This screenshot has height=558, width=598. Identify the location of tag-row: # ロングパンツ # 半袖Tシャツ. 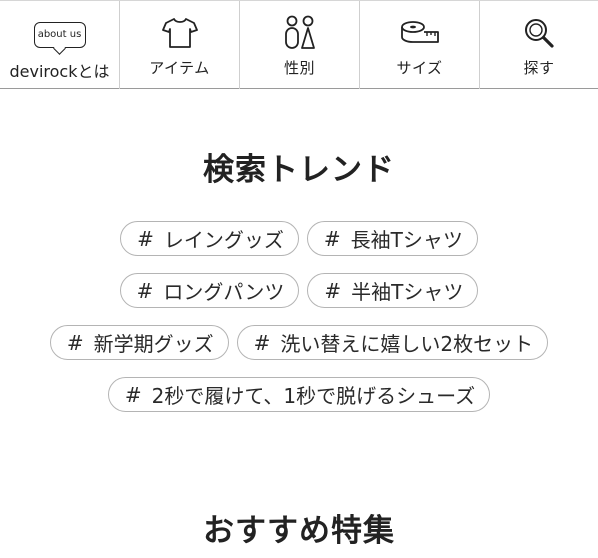
(299, 290).